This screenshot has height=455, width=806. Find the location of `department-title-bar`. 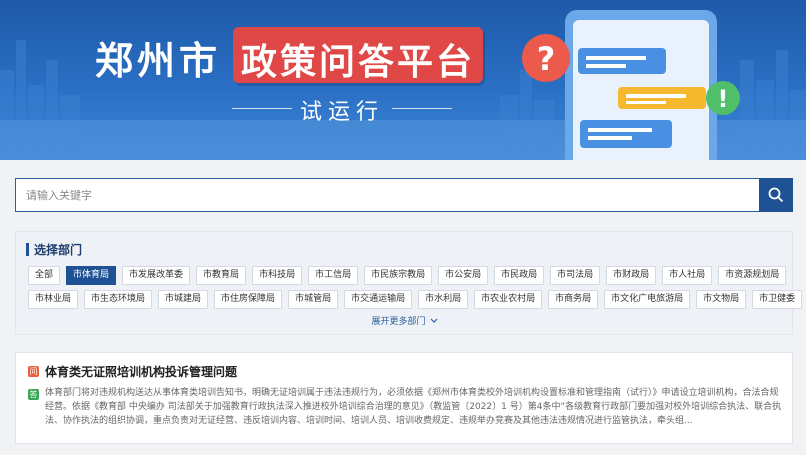

department-title-bar is located at coordinates (27, 249).